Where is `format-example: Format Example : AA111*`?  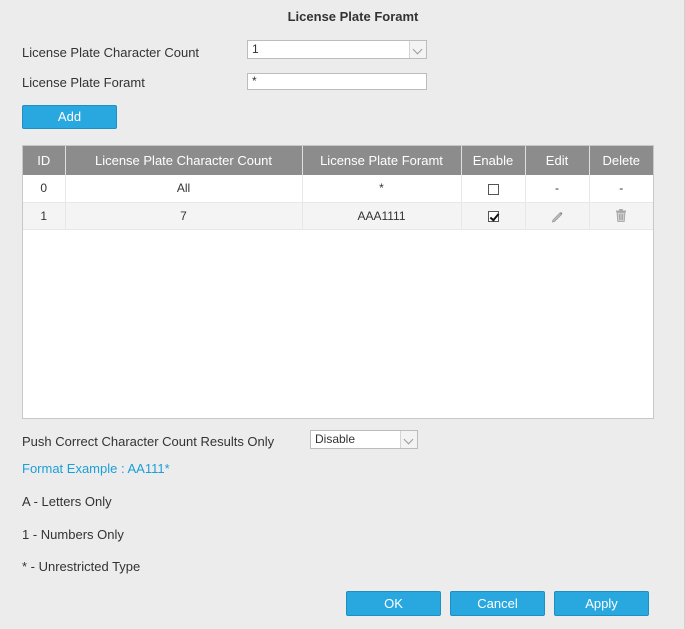 format-example: Format Example : AA111* is located at coordinates (96, 468).